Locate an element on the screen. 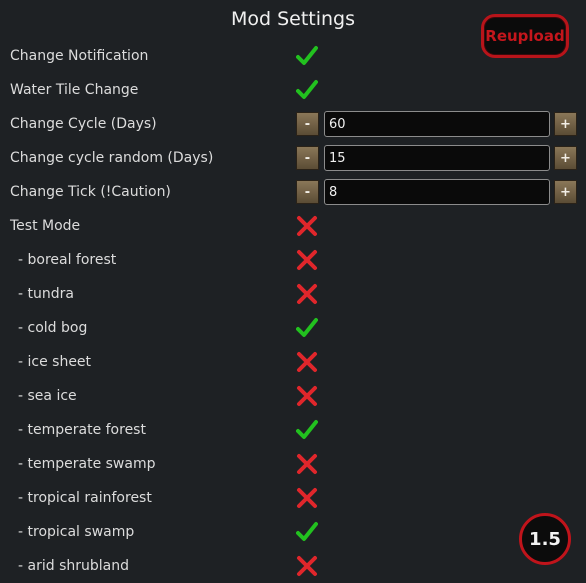 This screenshot has height=583, width=586. setting-label: - sea ice is located at coordinates (47, 396).